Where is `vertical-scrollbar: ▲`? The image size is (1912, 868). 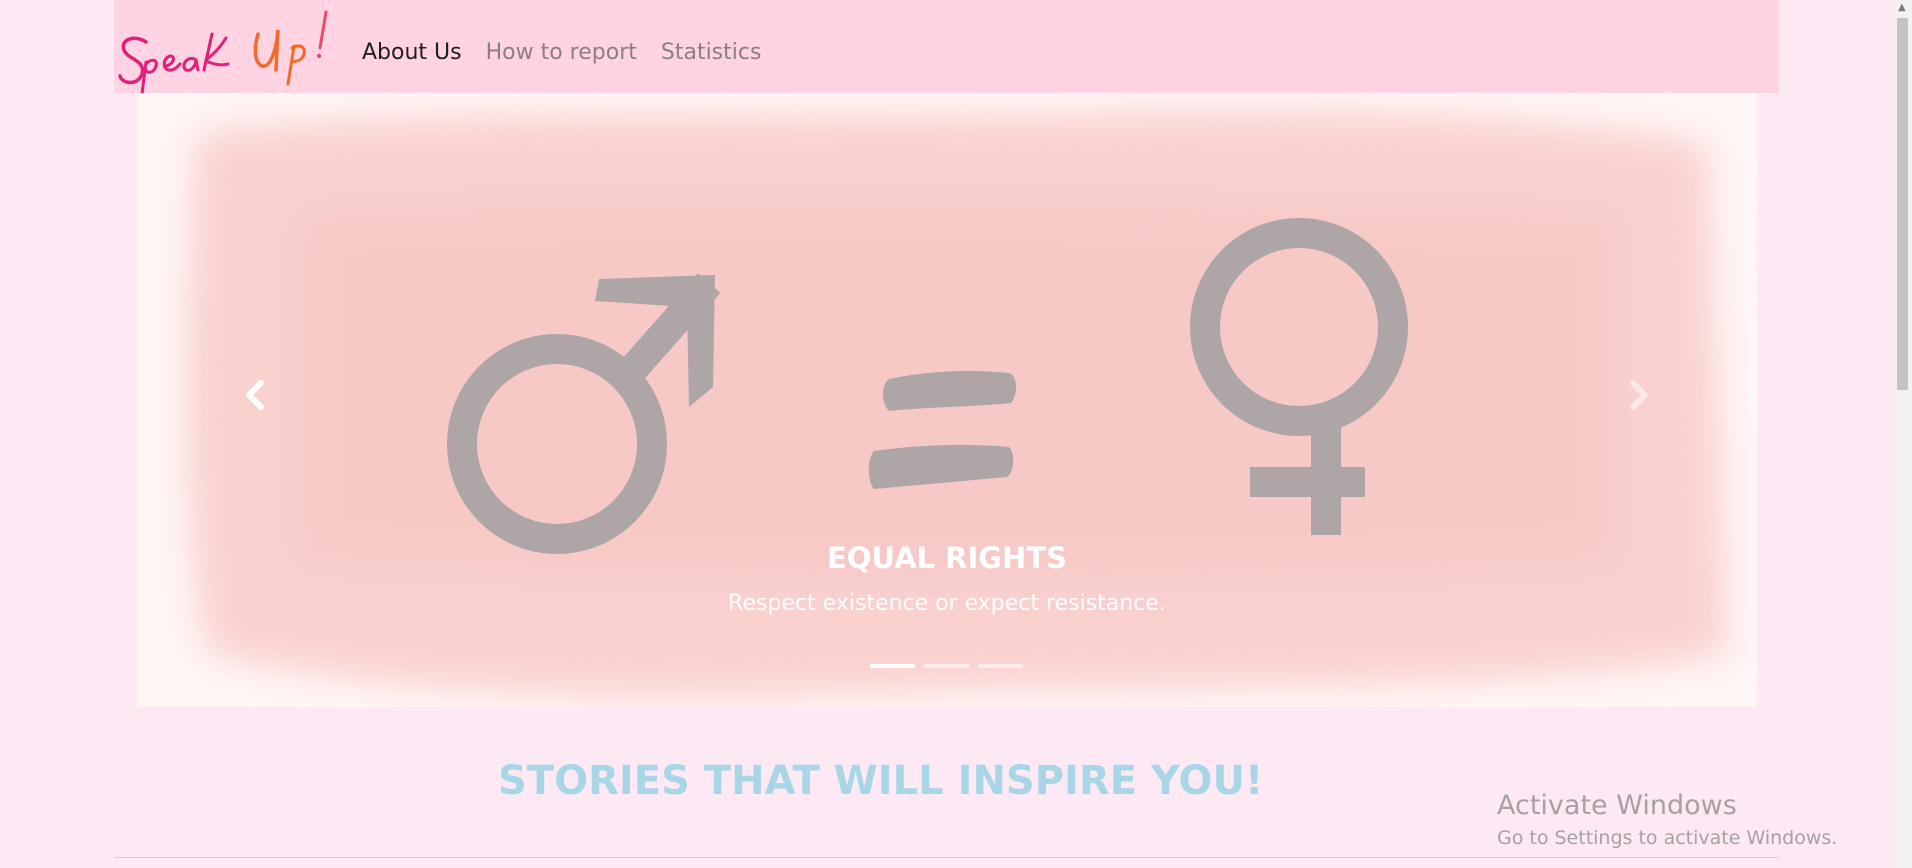 vertical-scrollbar: ▲ is located at coordinates (1902, 434).